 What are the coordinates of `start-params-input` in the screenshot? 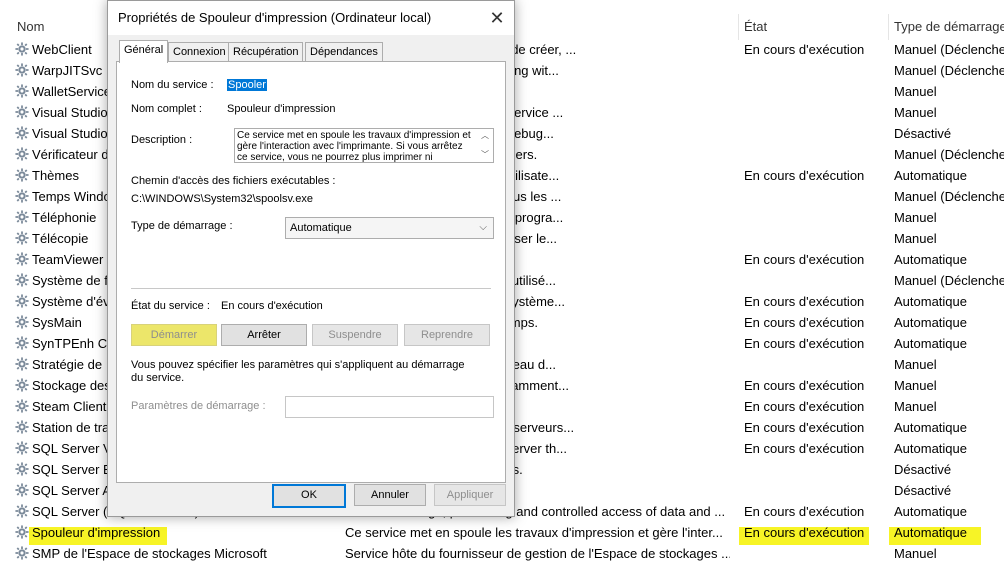 It's located at (389, 407).